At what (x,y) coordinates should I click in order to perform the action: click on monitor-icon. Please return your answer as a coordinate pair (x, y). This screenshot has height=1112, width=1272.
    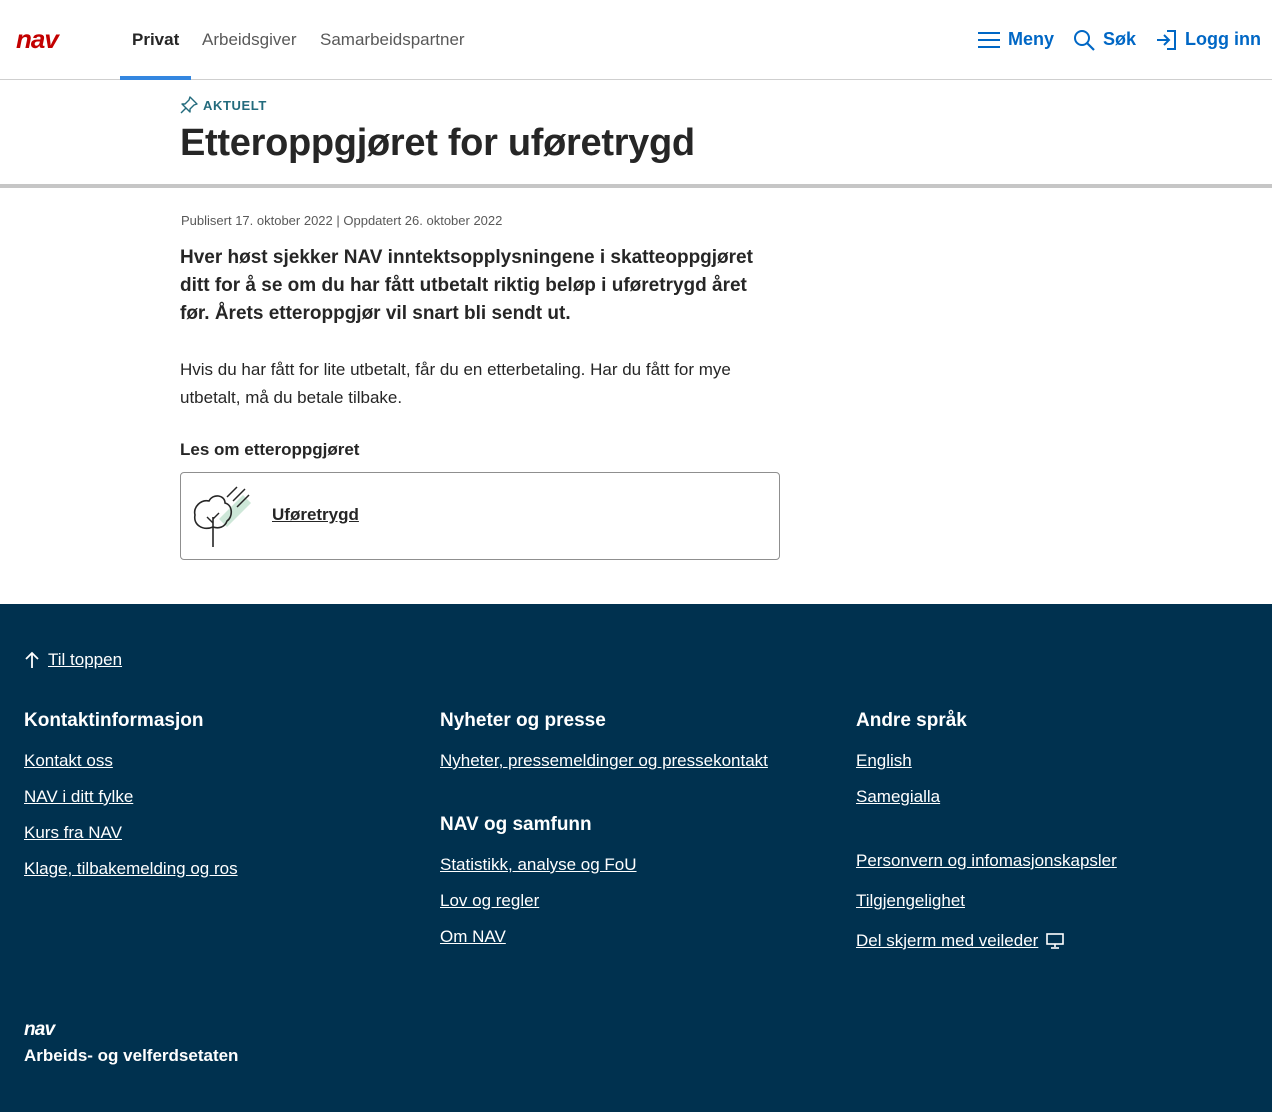
    Looking at the image, I should click on (1055, 941).